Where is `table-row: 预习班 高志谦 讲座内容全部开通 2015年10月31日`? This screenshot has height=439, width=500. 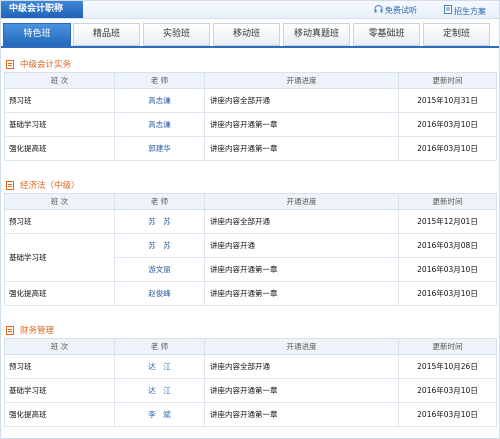 table-row: 预习班 高志谦 讲座内容全部开通 2015年10月31日 is located at coordinates (250, 100).